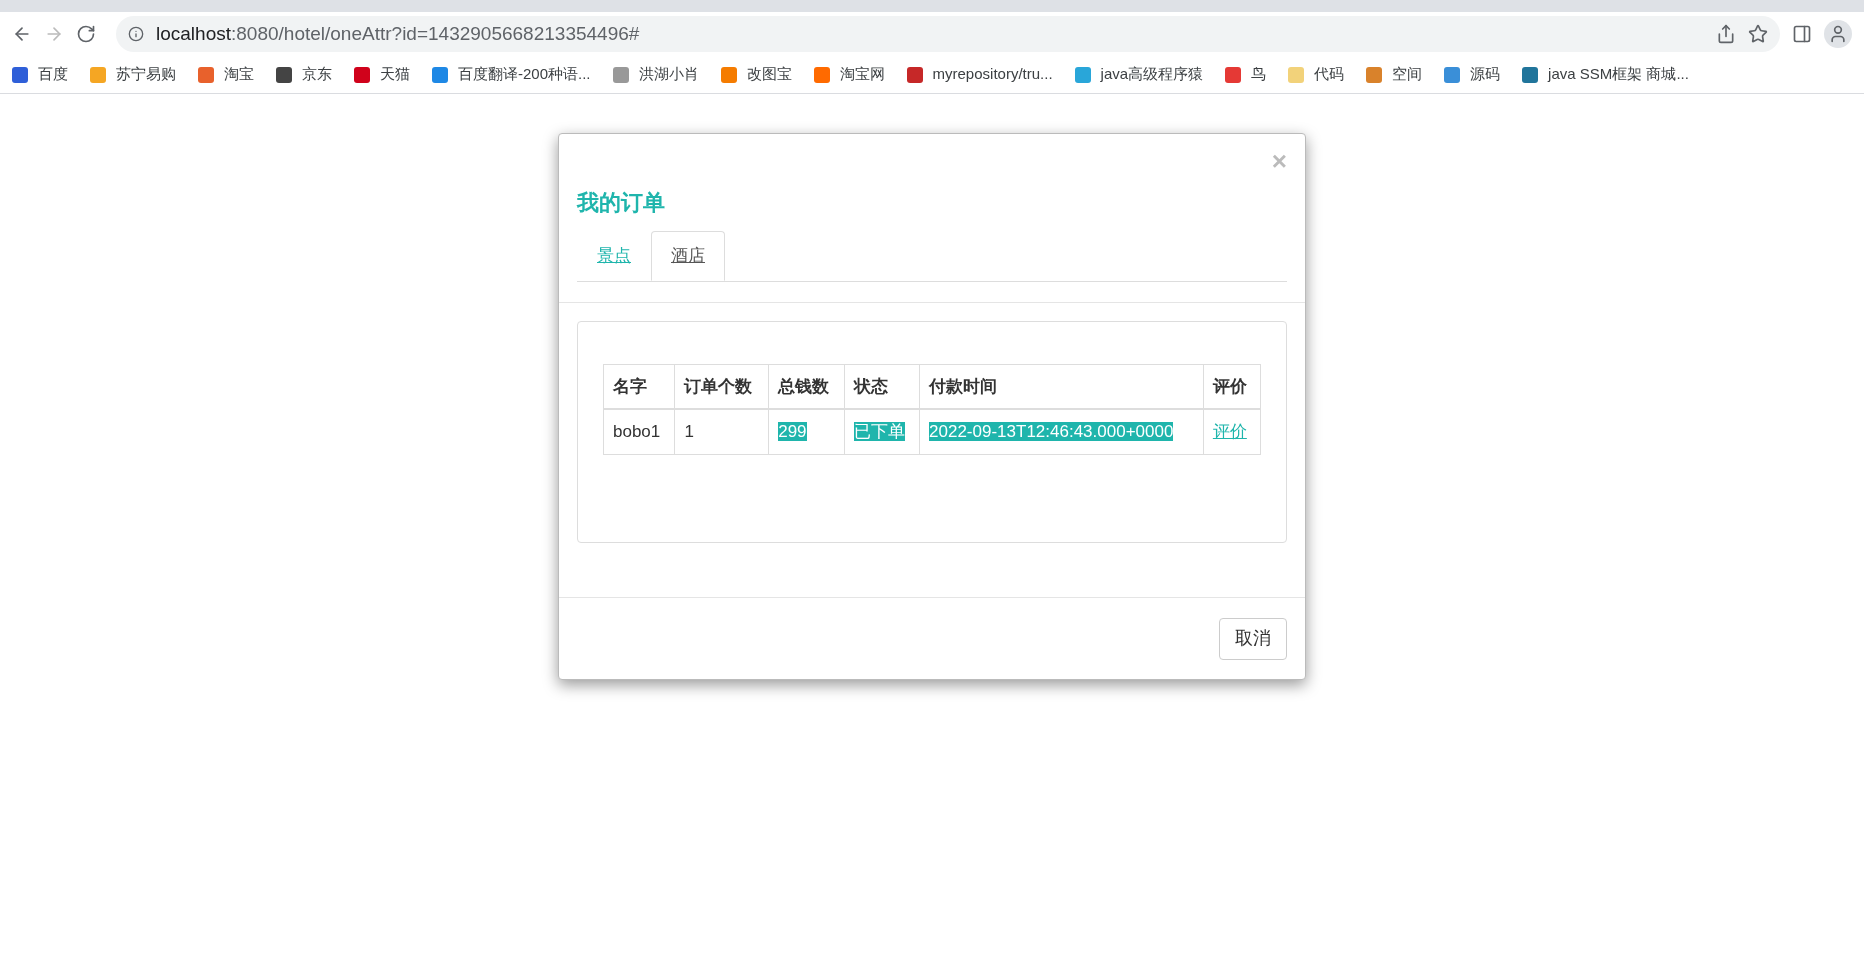  I want to click on bookmark: 源码, so click(1472, 74).